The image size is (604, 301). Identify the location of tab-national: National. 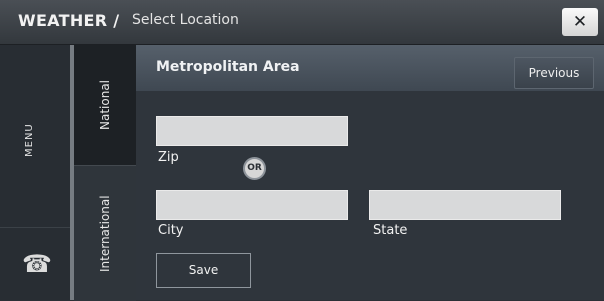
(105, 105).